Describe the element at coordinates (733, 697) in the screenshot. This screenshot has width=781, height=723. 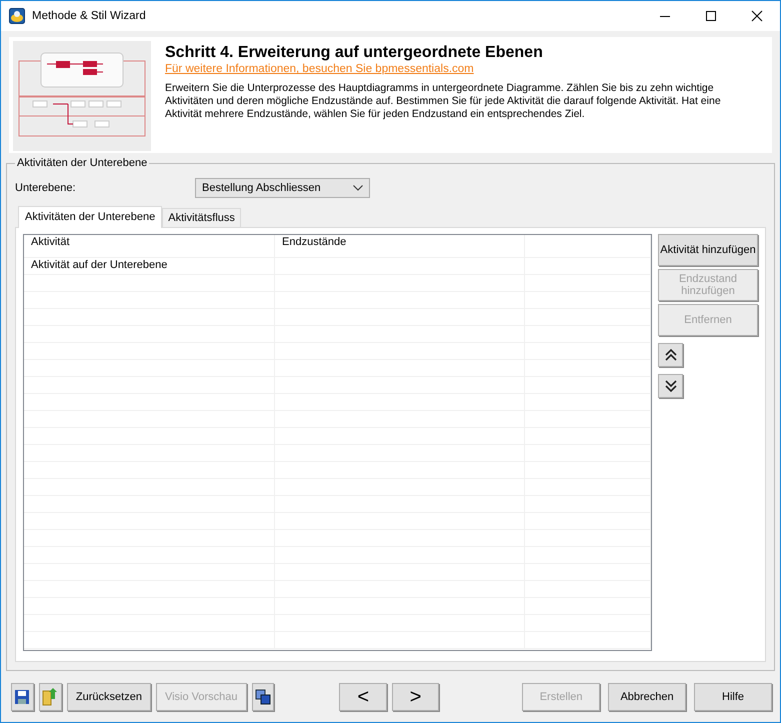
I see `action-button: Hilfe` at that location.